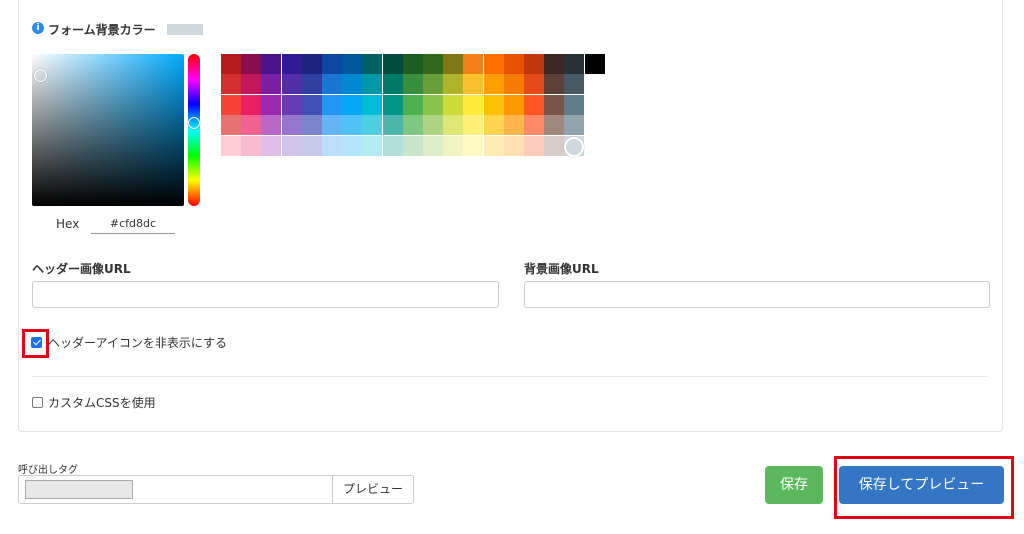  Describe the element at coordinates (194, 130) in the screenshot. I see `hue-slider` at that location.